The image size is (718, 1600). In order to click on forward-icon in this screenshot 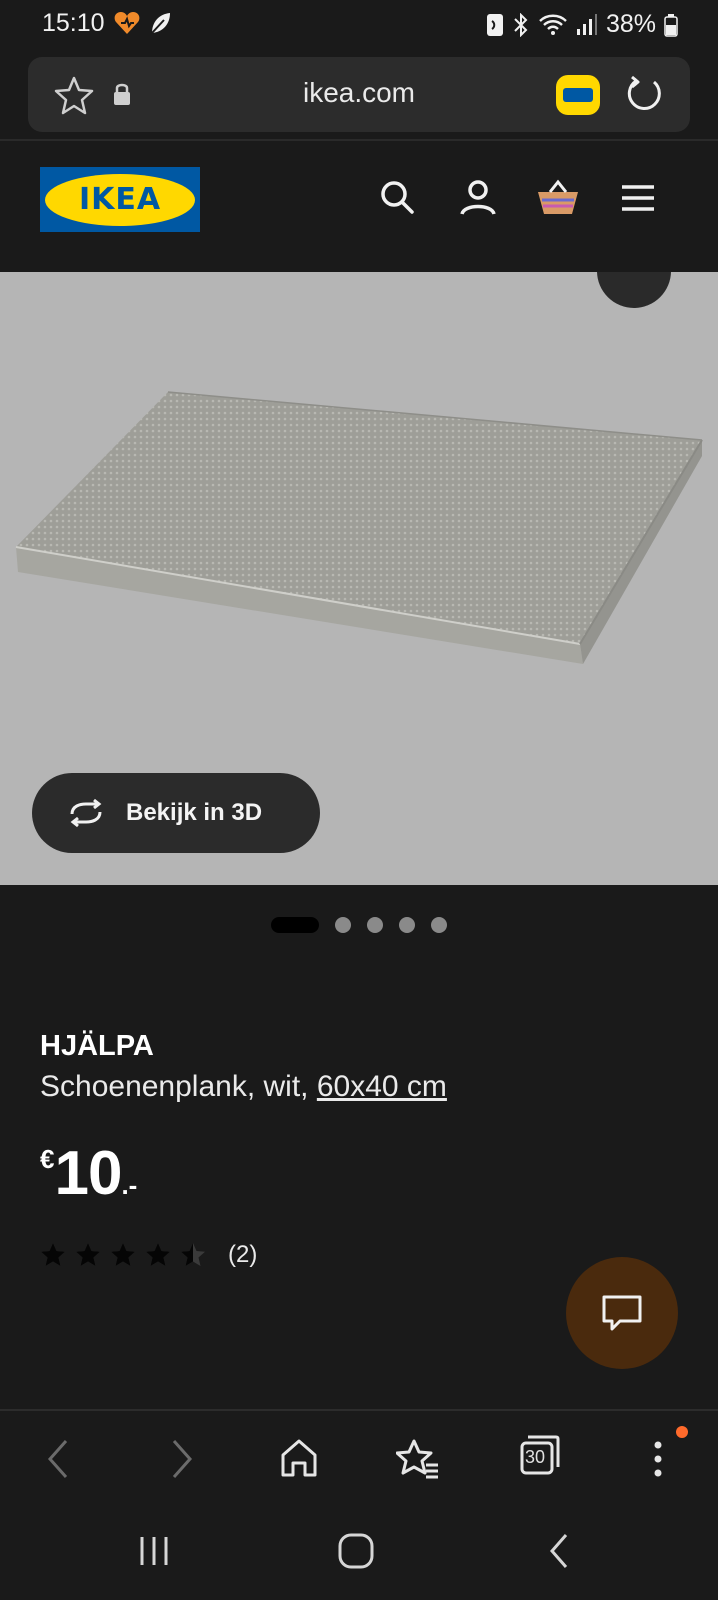, I will do `click(181, 1459)`.